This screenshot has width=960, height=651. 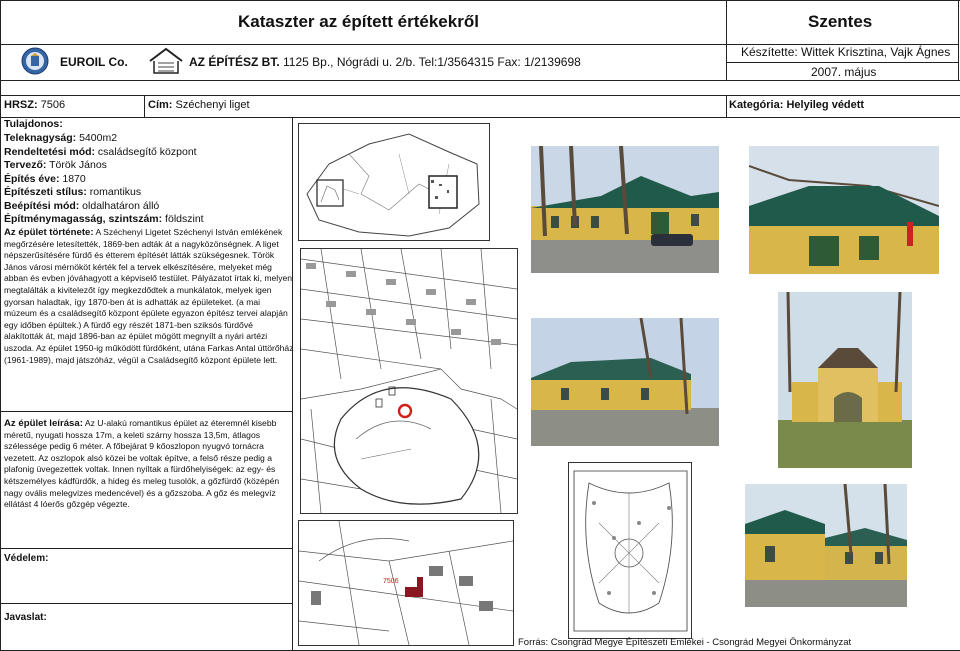 What do you see at coordinates (846, 52) in the screenshot?
I see `made-by: Készítette: Wittek Krisztina, Vajk Ágnes` at bounding box center [846, 52].